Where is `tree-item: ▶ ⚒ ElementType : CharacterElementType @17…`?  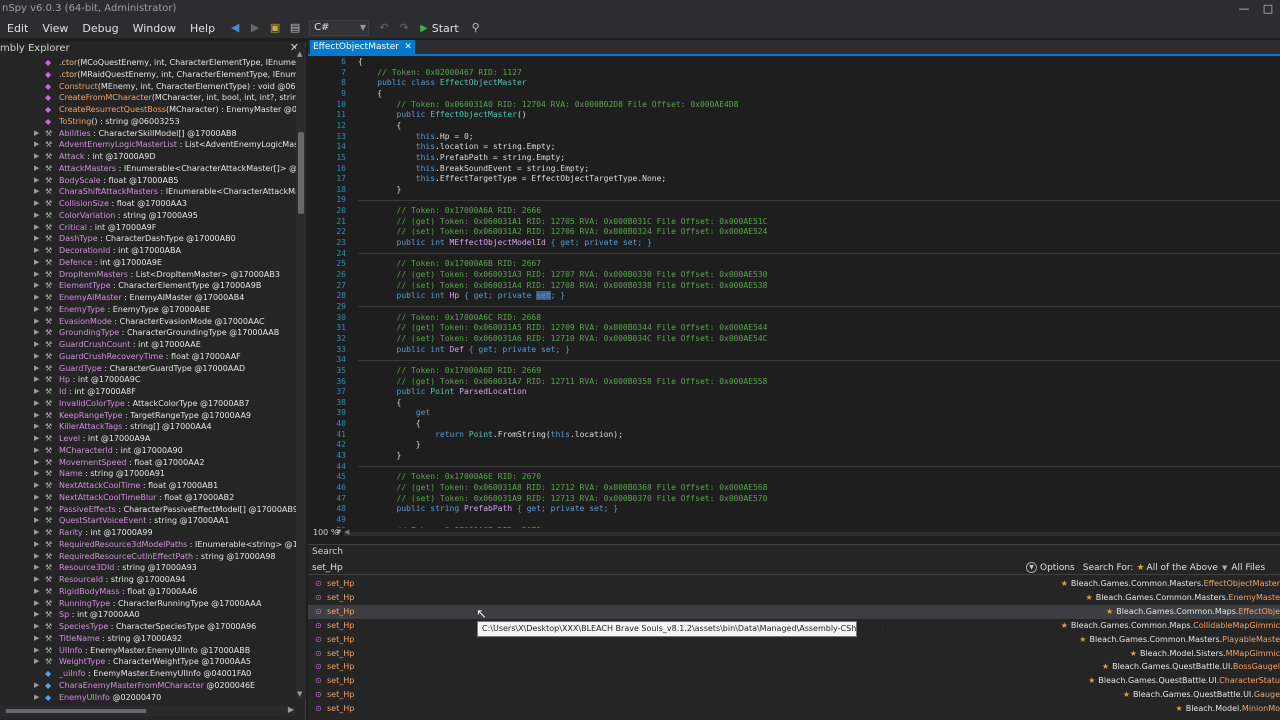 tree-item: ▶ ⚒ ElementType : CharacterElementType @17… is located at coordinates (148, 286).